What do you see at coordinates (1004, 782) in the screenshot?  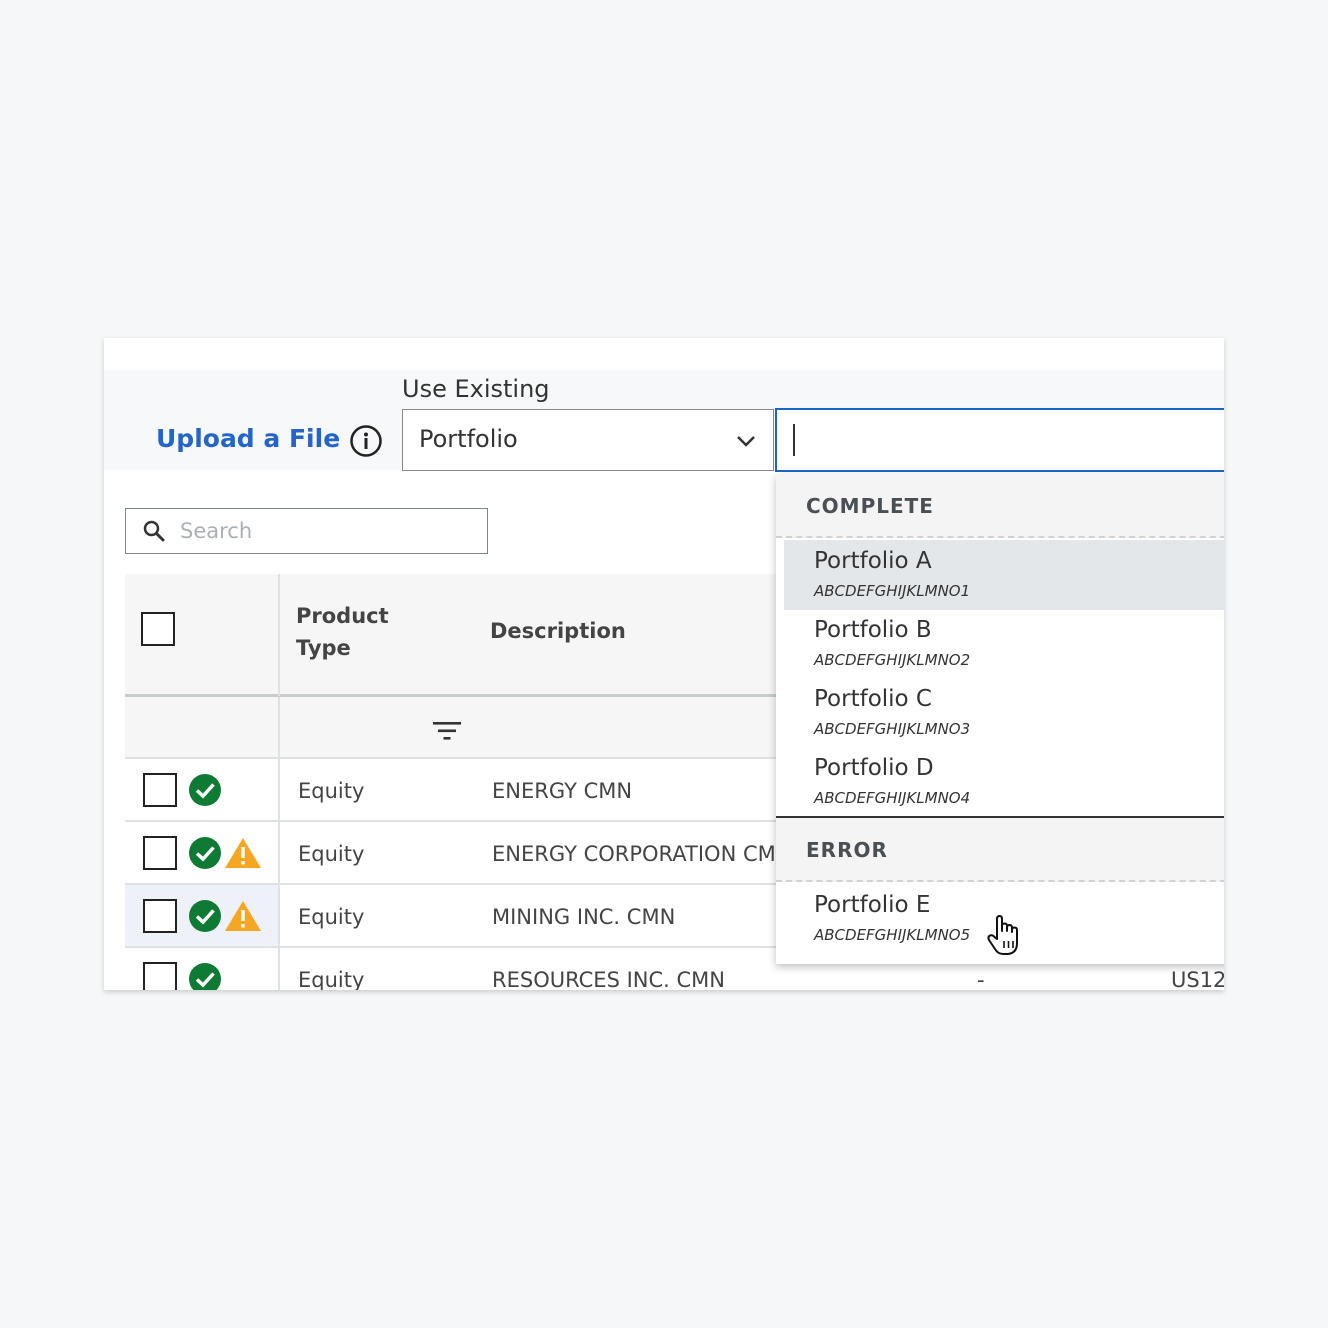 I see `option-portfolio-d: Portfolio D ABCDEFGHIJKLMNO4` at bounding box center [1004, 782].